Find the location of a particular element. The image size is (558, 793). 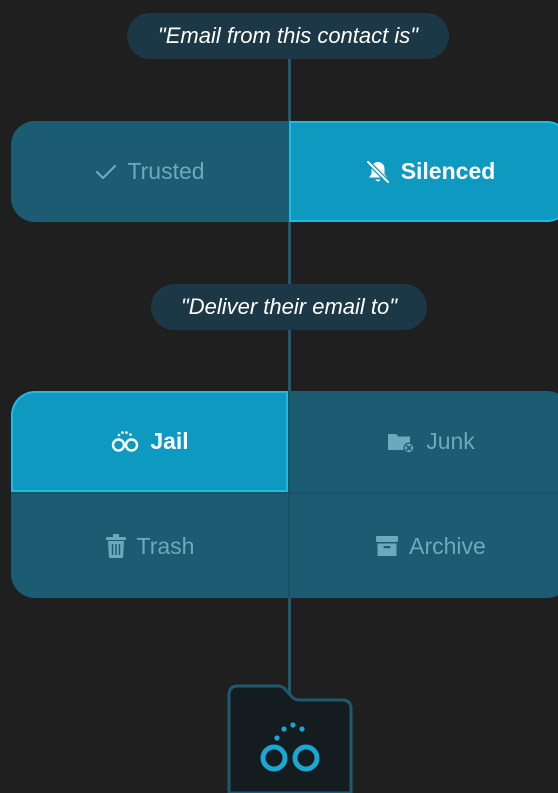

question-contact-status: "Email from this contact is" is located at coordinates (288, 36).